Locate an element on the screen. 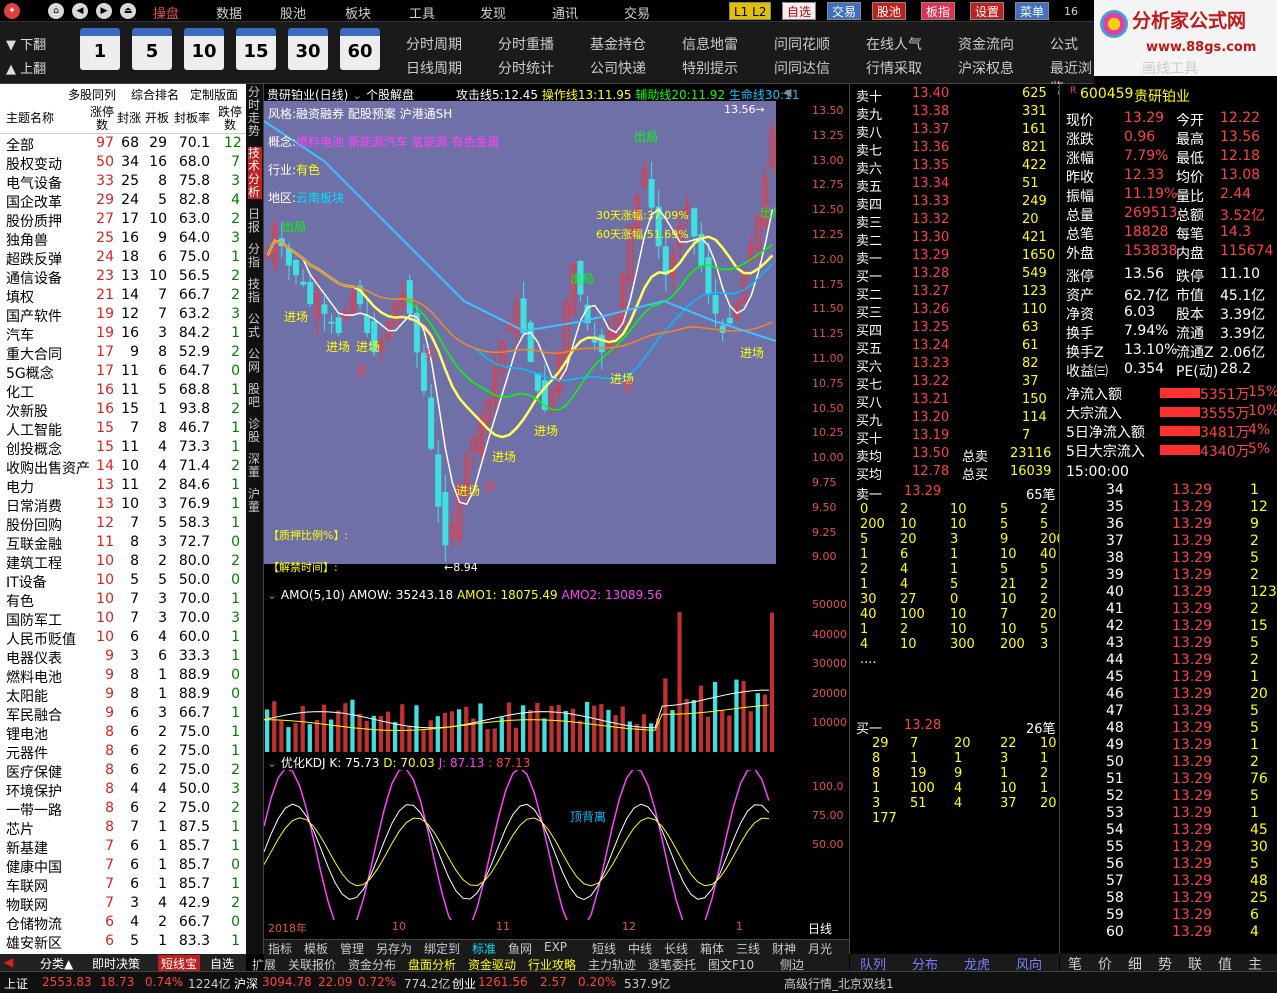  flow-row: 5日净流入额 3481万 4% is located at coordinates (1168, 431).